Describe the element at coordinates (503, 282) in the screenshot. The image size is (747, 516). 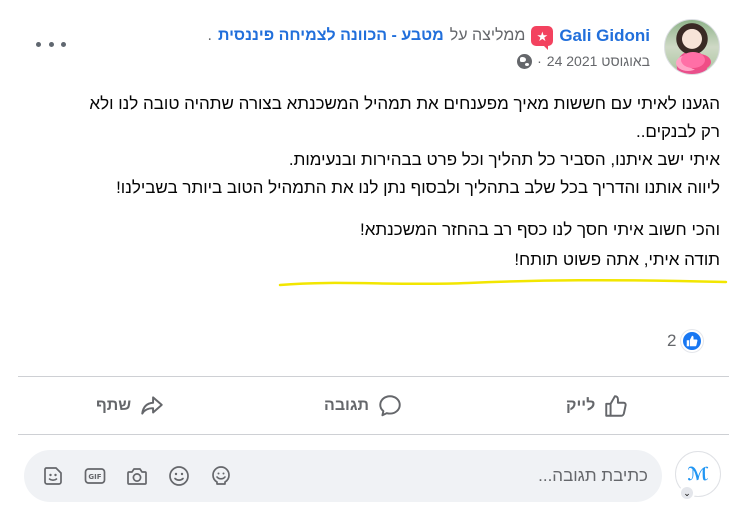
I see `yellow-underline-mark` at that location.